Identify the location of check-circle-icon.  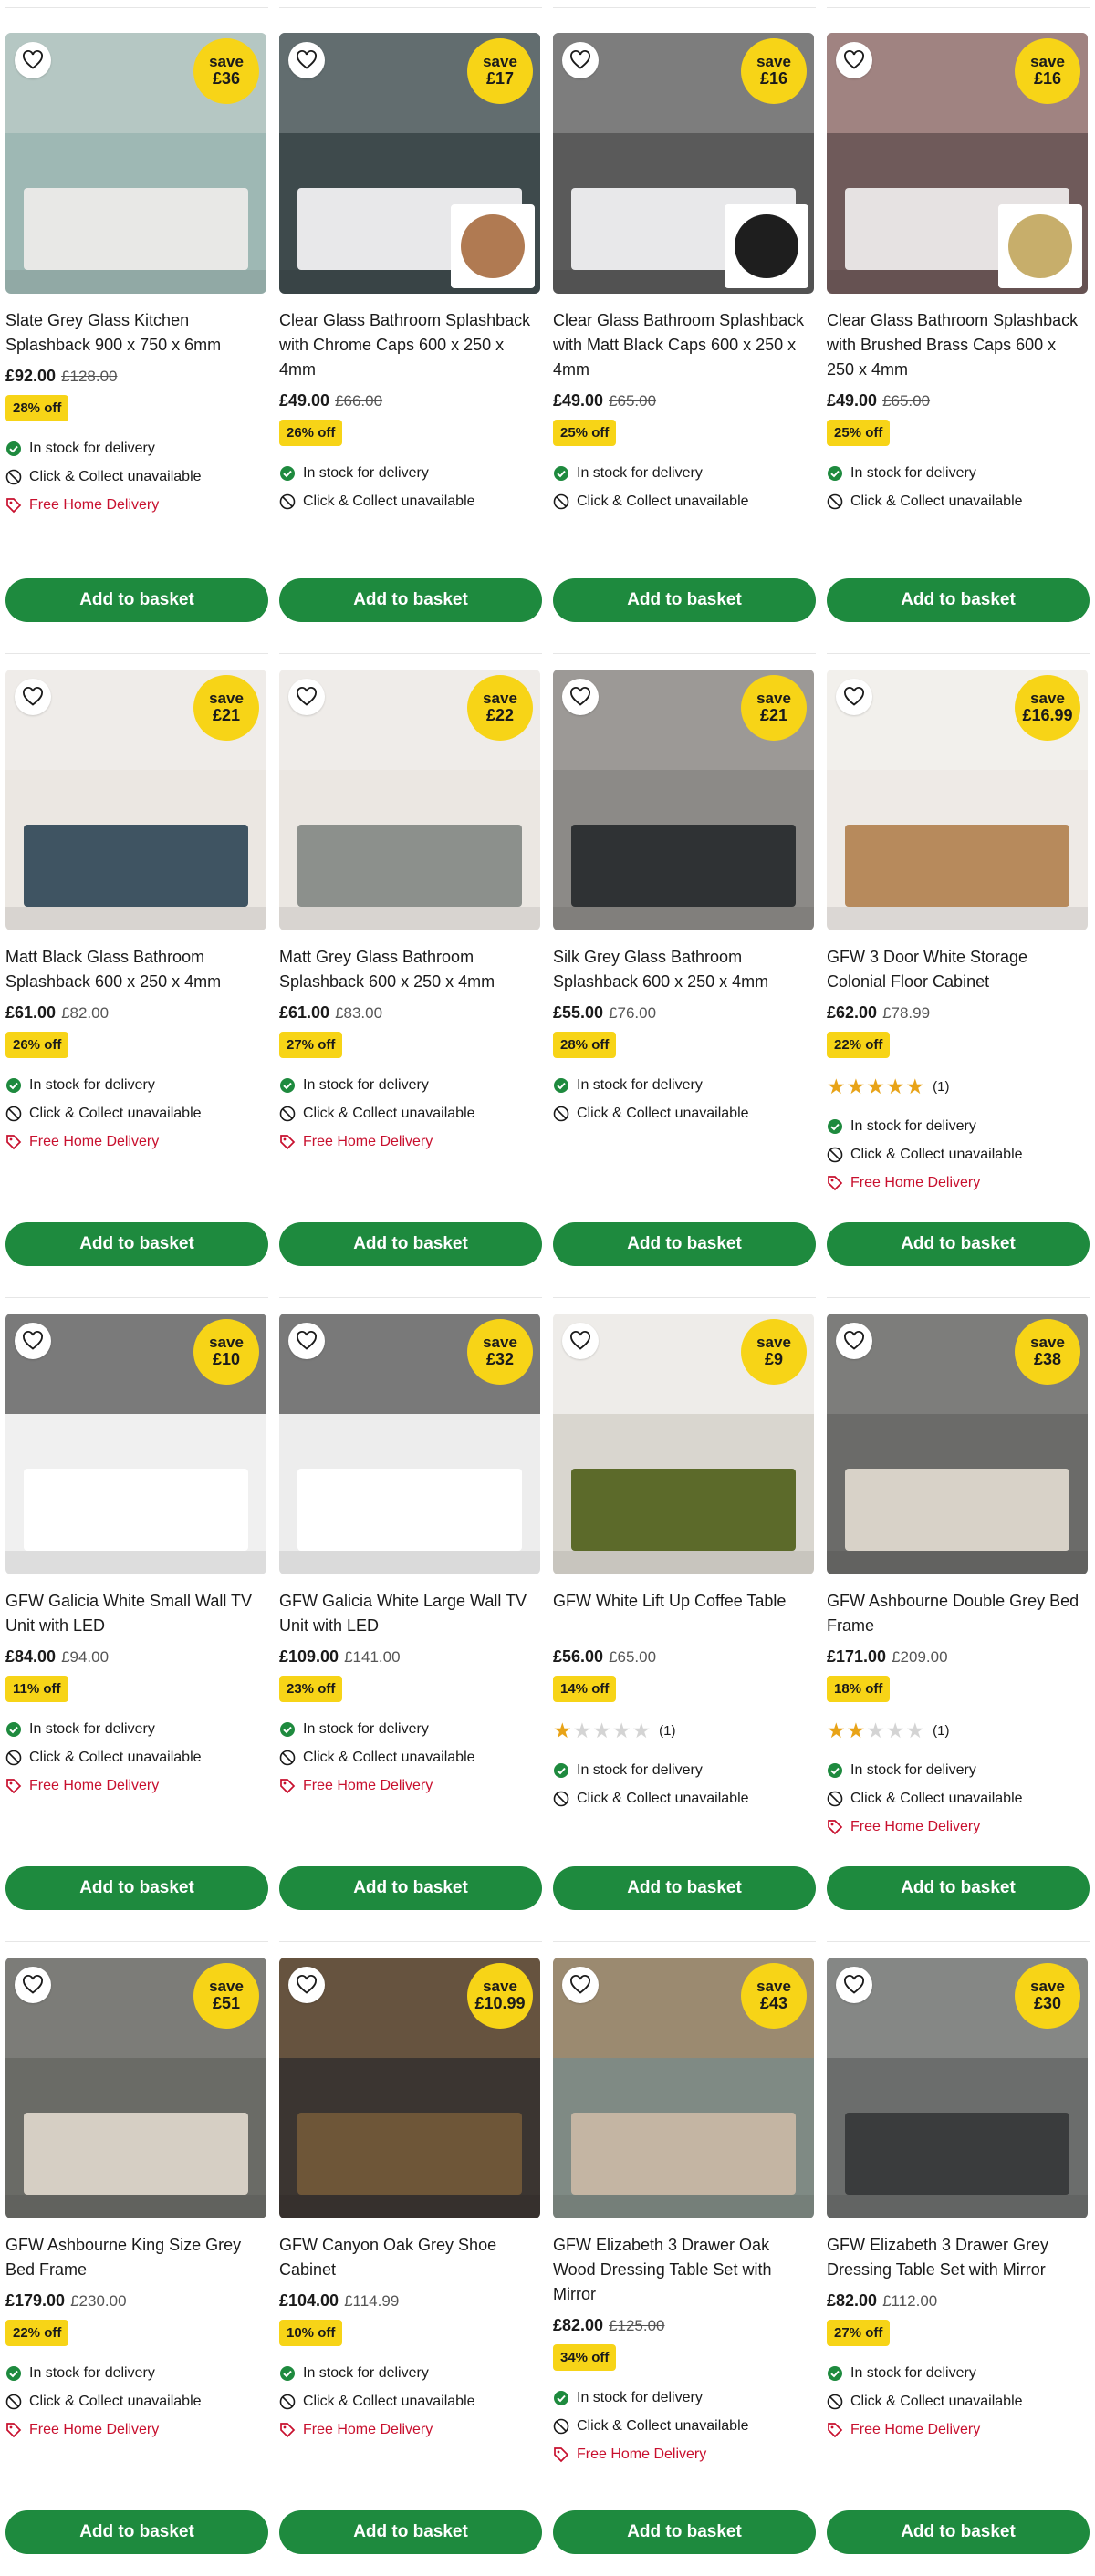
(287, 2373).